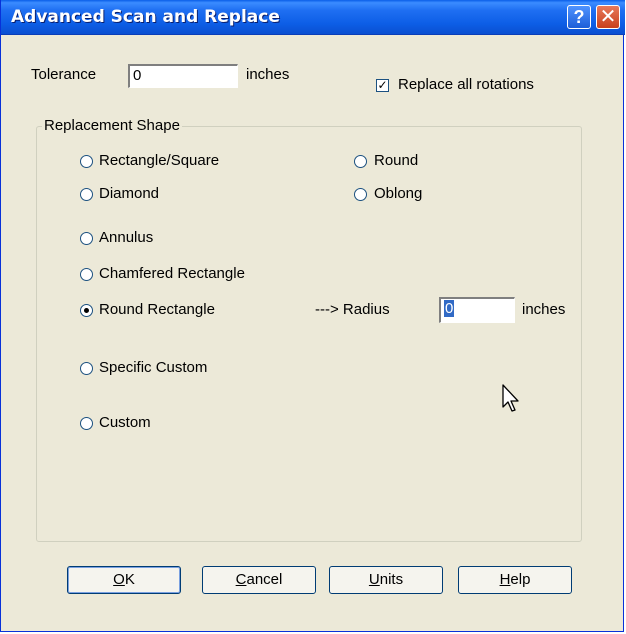  Describe the element at coordinates (264, 579) in the screenshot. I see `cancel-label-rest: ancel` at that location.